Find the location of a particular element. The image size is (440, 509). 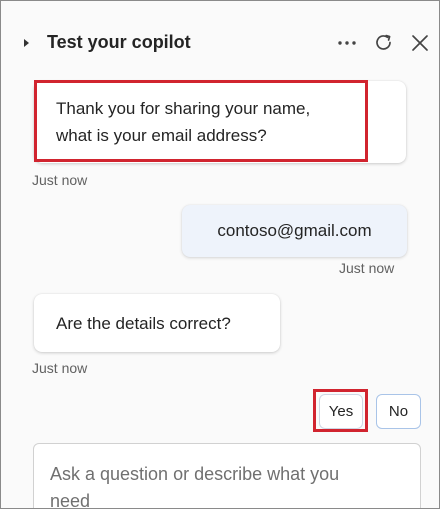

message-text: Are the details correct? is located at coordinates (143, 323).